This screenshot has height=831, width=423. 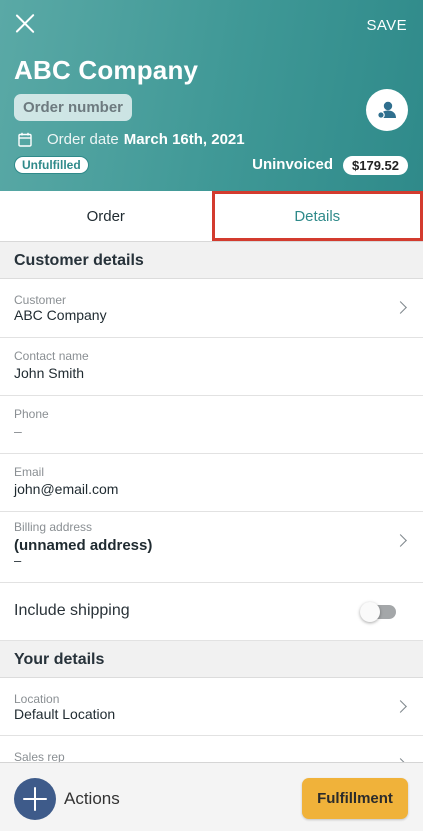 What do you see at coordinates (211, 707) in the screenshot?
I see `location-row: Location Default Location` at bounding box center [211, 707].